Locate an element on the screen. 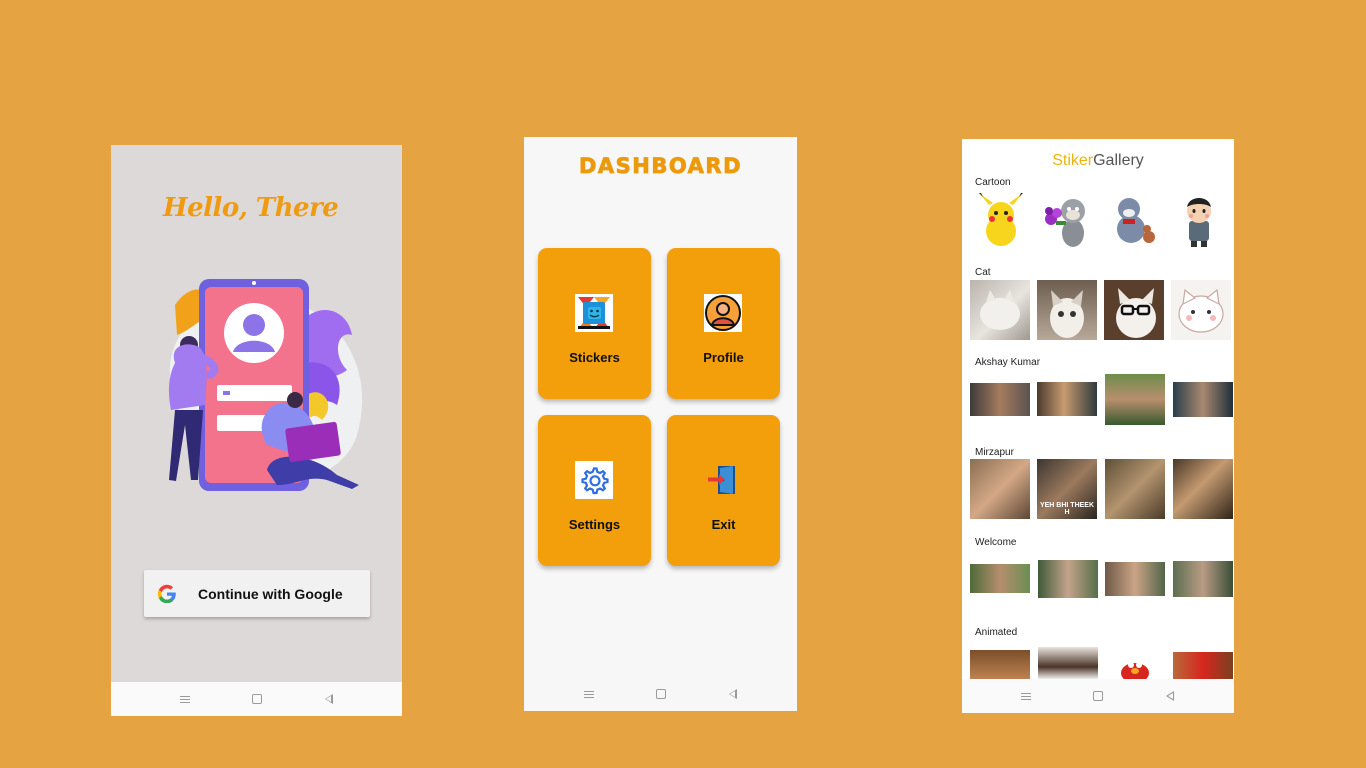  continue-with-google-label: Continue with Google is located at coordinates (270, 593).